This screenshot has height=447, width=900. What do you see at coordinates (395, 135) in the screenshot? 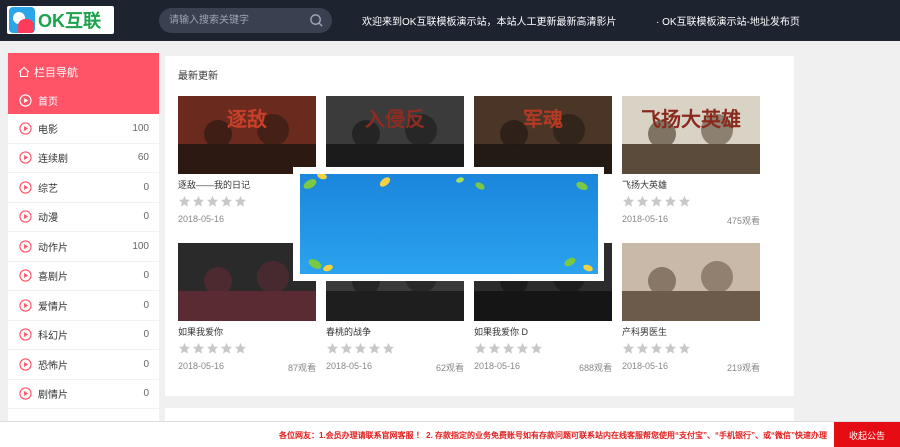
I see `movie-poster: 入侵反` at bounding box center [395, 135].